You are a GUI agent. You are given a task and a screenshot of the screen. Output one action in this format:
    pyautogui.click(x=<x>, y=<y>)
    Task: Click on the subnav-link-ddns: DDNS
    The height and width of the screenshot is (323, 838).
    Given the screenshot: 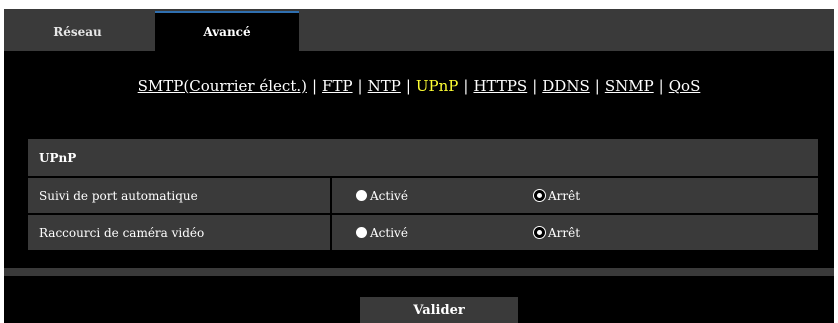 What is the action you would take?
    pyautogui.click(x=565, y=86)
    